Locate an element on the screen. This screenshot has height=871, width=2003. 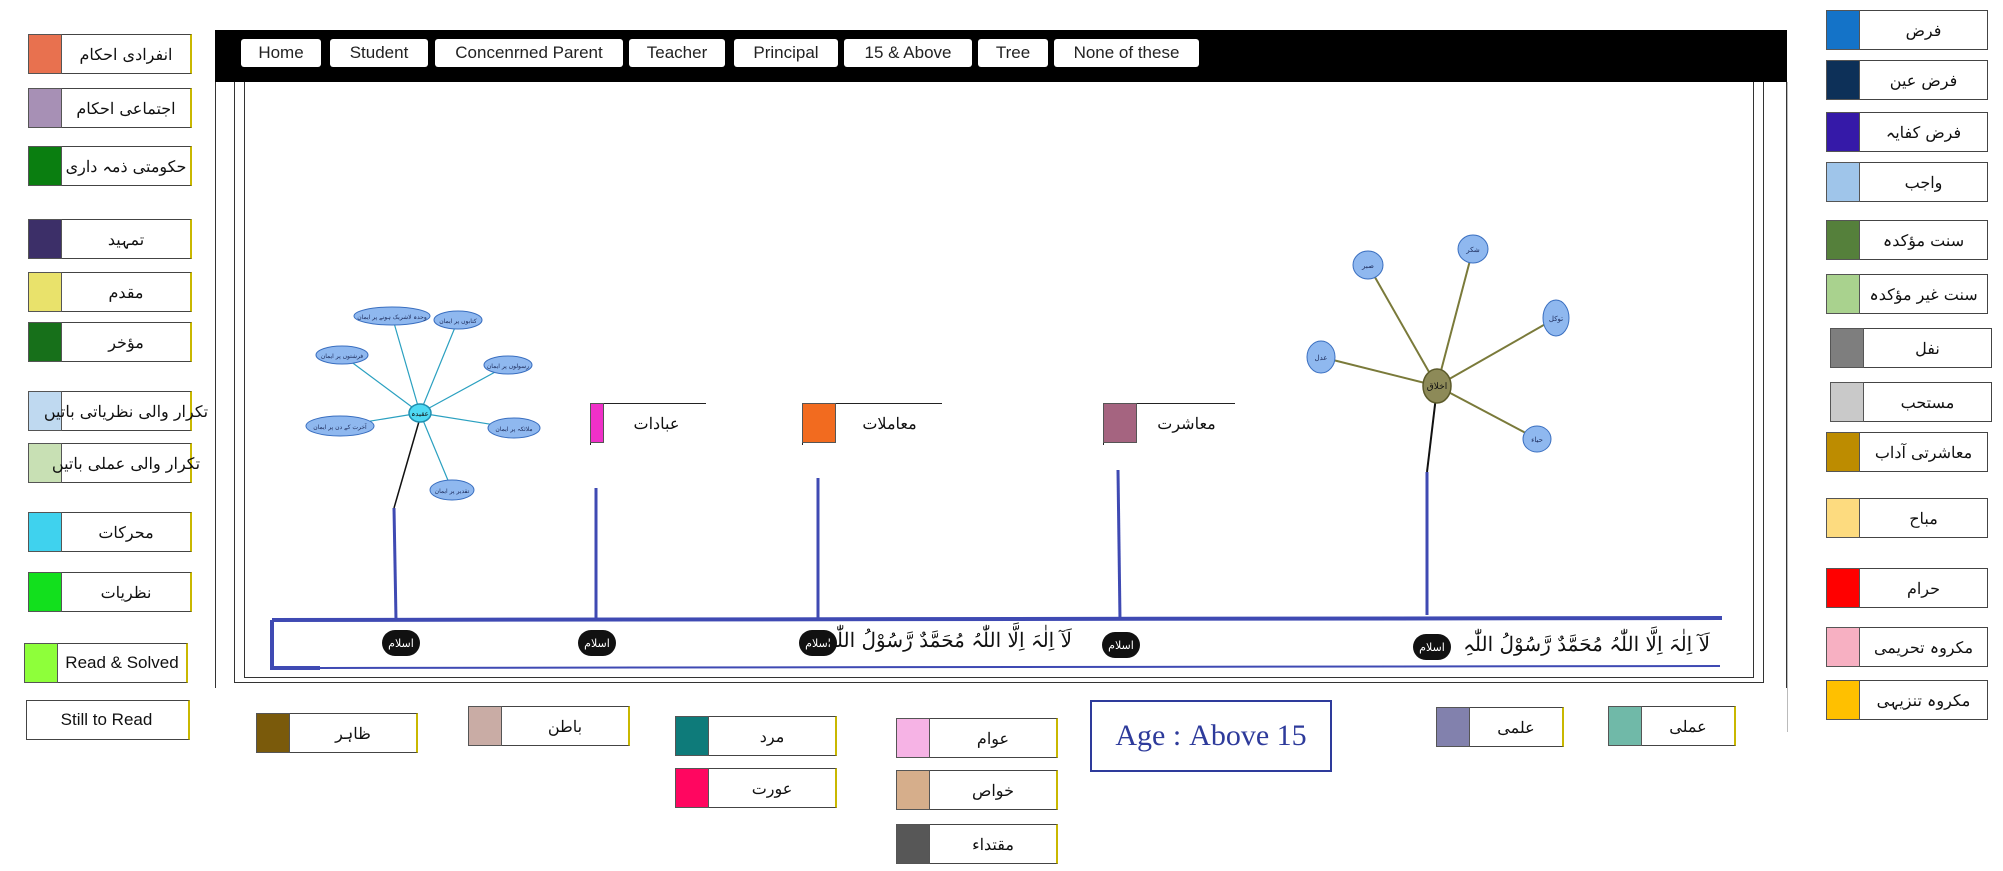
tree-right-leaf-label-3: حیاء is located at coordinates (1537, 440).